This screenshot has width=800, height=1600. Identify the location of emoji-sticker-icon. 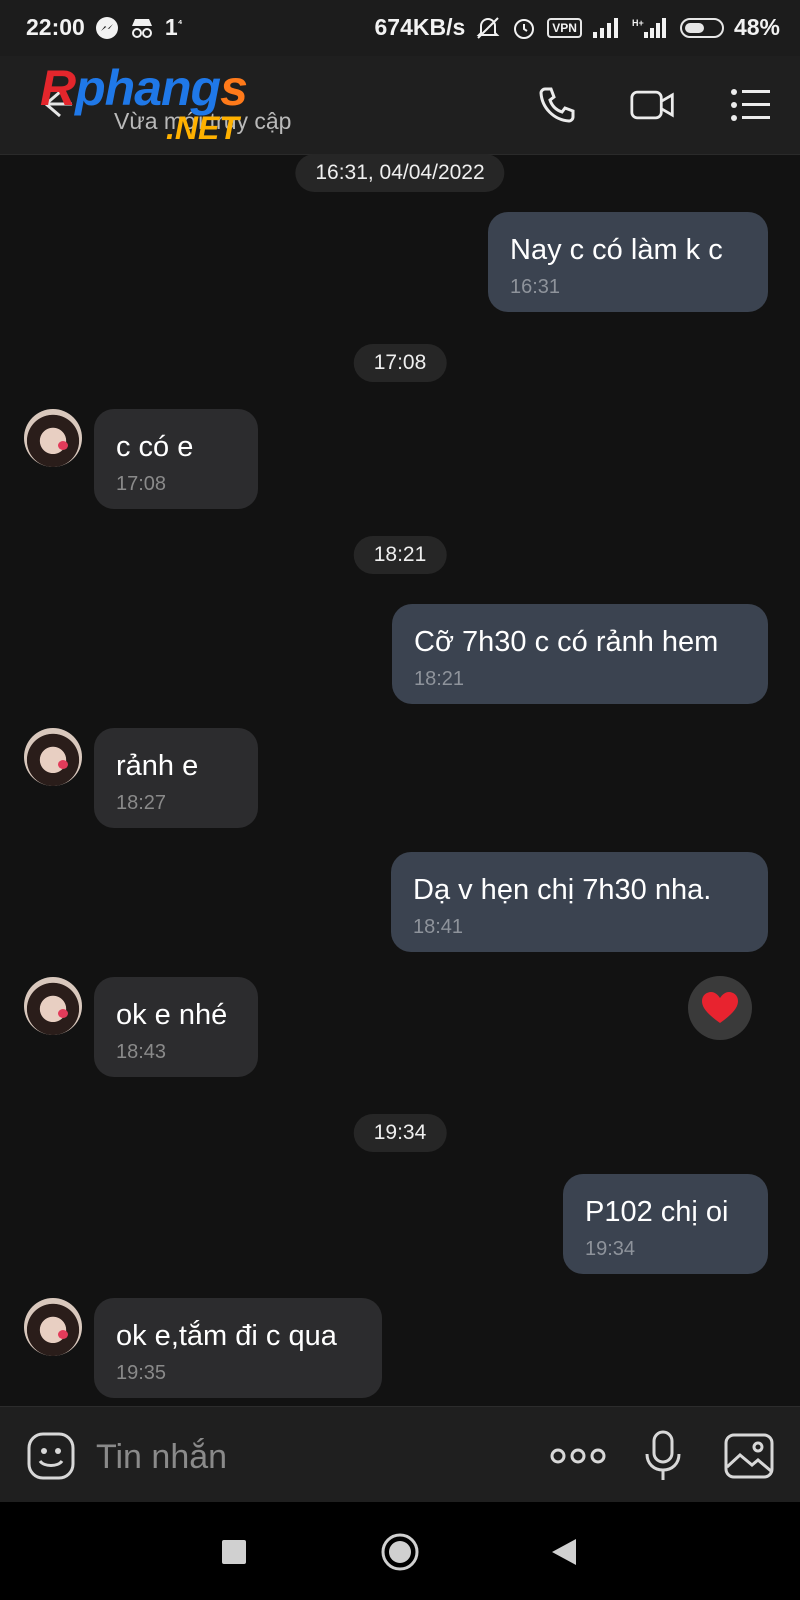
(51, 1456).